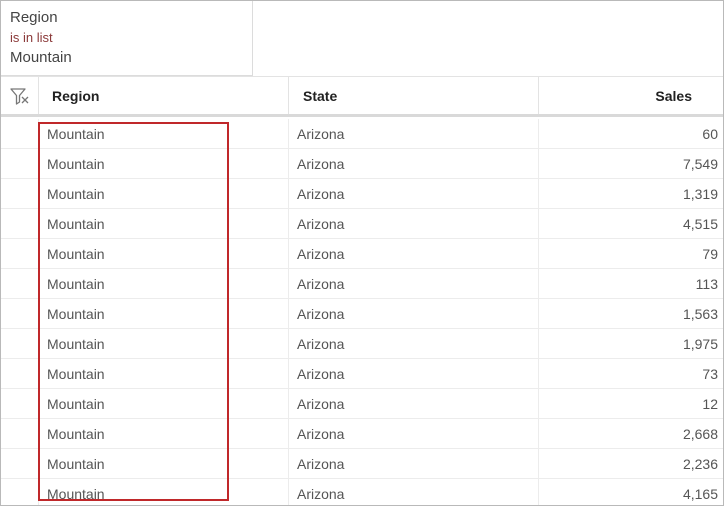 Image resolution: width=724 pixels, height=506 pixels. I want to click on table-row: Mountain Arizona 1,975, so click(362, 344).